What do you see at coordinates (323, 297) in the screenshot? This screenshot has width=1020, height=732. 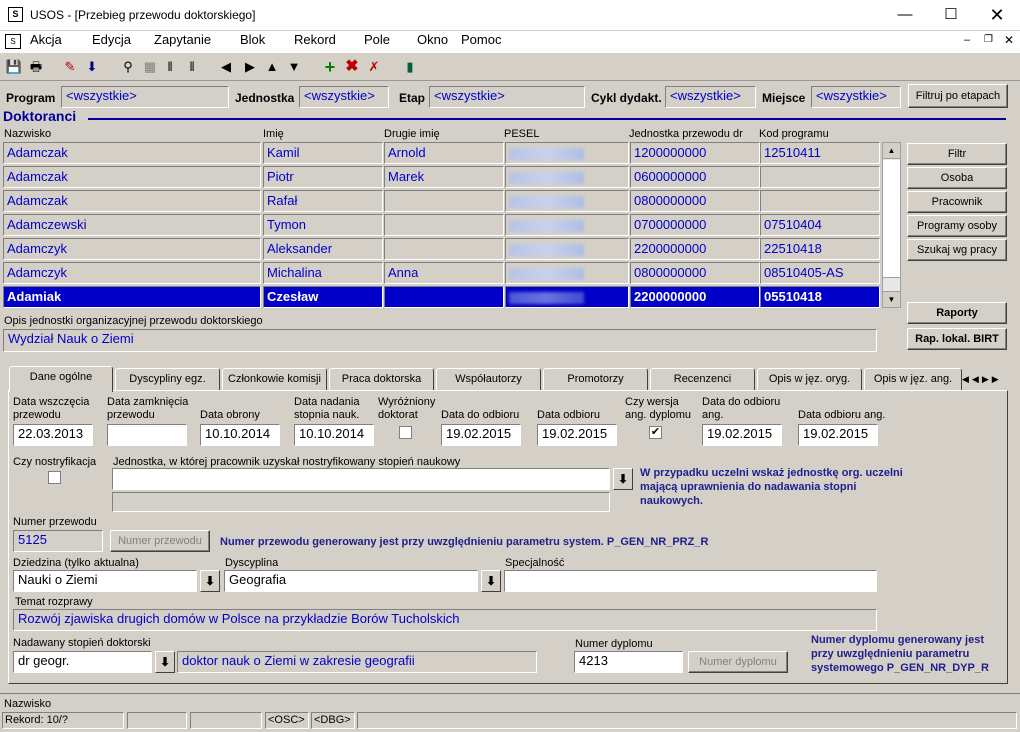 I see `cell-imie: Czesław` at bounding box center [323, 297].